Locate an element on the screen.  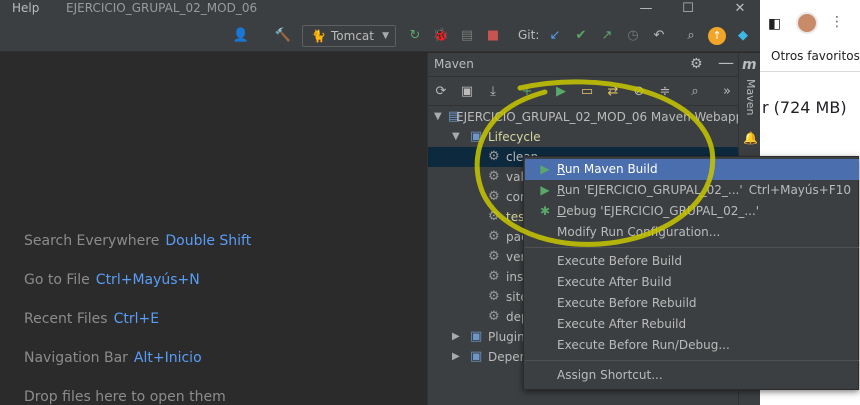
build-hammer-icon: 🔨 is located at coordinates (283, 36).